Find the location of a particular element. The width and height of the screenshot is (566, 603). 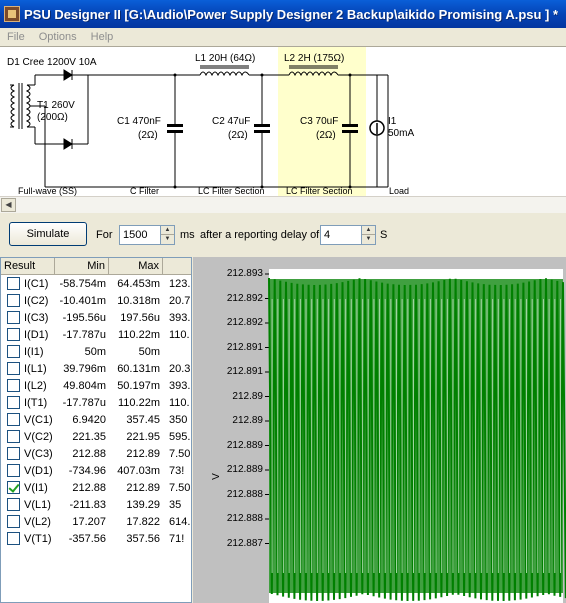

table-row: I(L2) 49.804m 50.197m 393. is located at coordinates (96, 385).